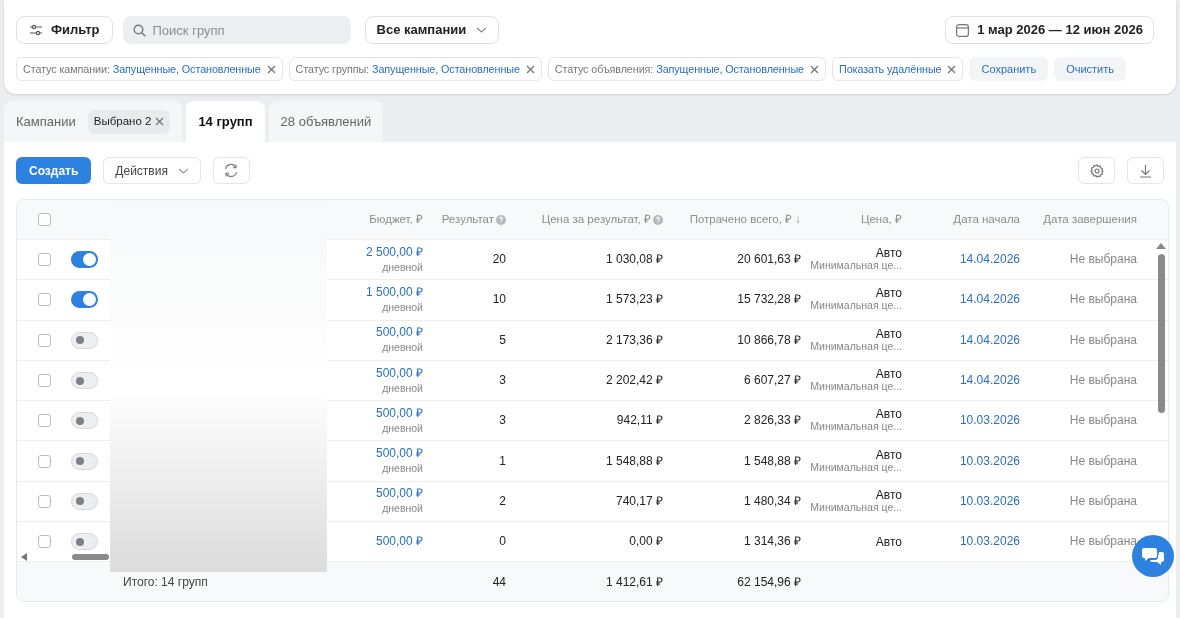  Describe the element at coordinates (502, 461) in the screenshot. I see `table-cell: 1` at that location.